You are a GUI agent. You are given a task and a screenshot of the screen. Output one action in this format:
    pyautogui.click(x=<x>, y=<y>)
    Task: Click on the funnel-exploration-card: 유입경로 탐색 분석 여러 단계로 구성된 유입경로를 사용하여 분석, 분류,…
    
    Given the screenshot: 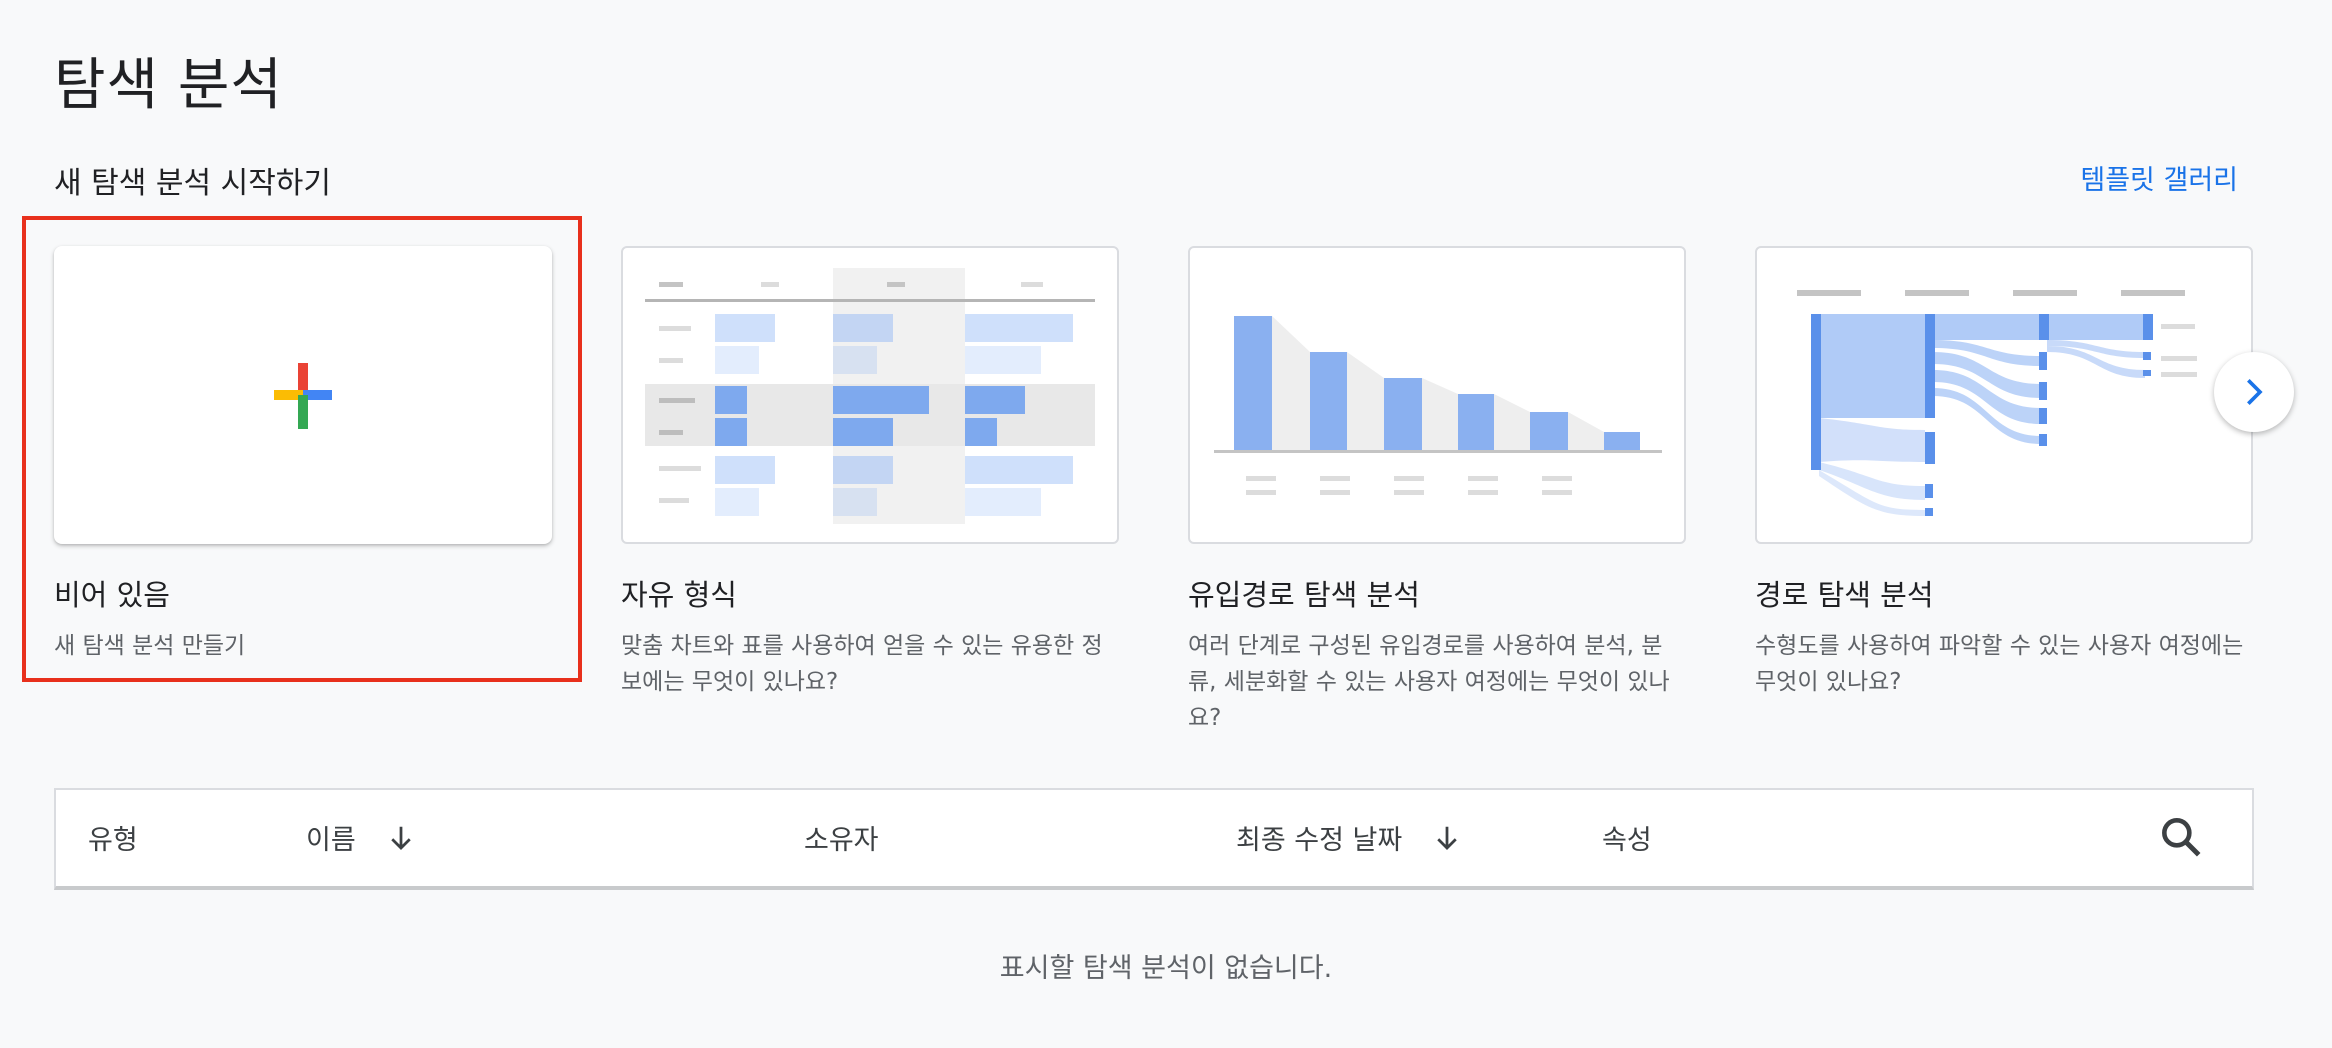 What is the action you would take?
    pyautogui.click(x=1437, y=491)
    